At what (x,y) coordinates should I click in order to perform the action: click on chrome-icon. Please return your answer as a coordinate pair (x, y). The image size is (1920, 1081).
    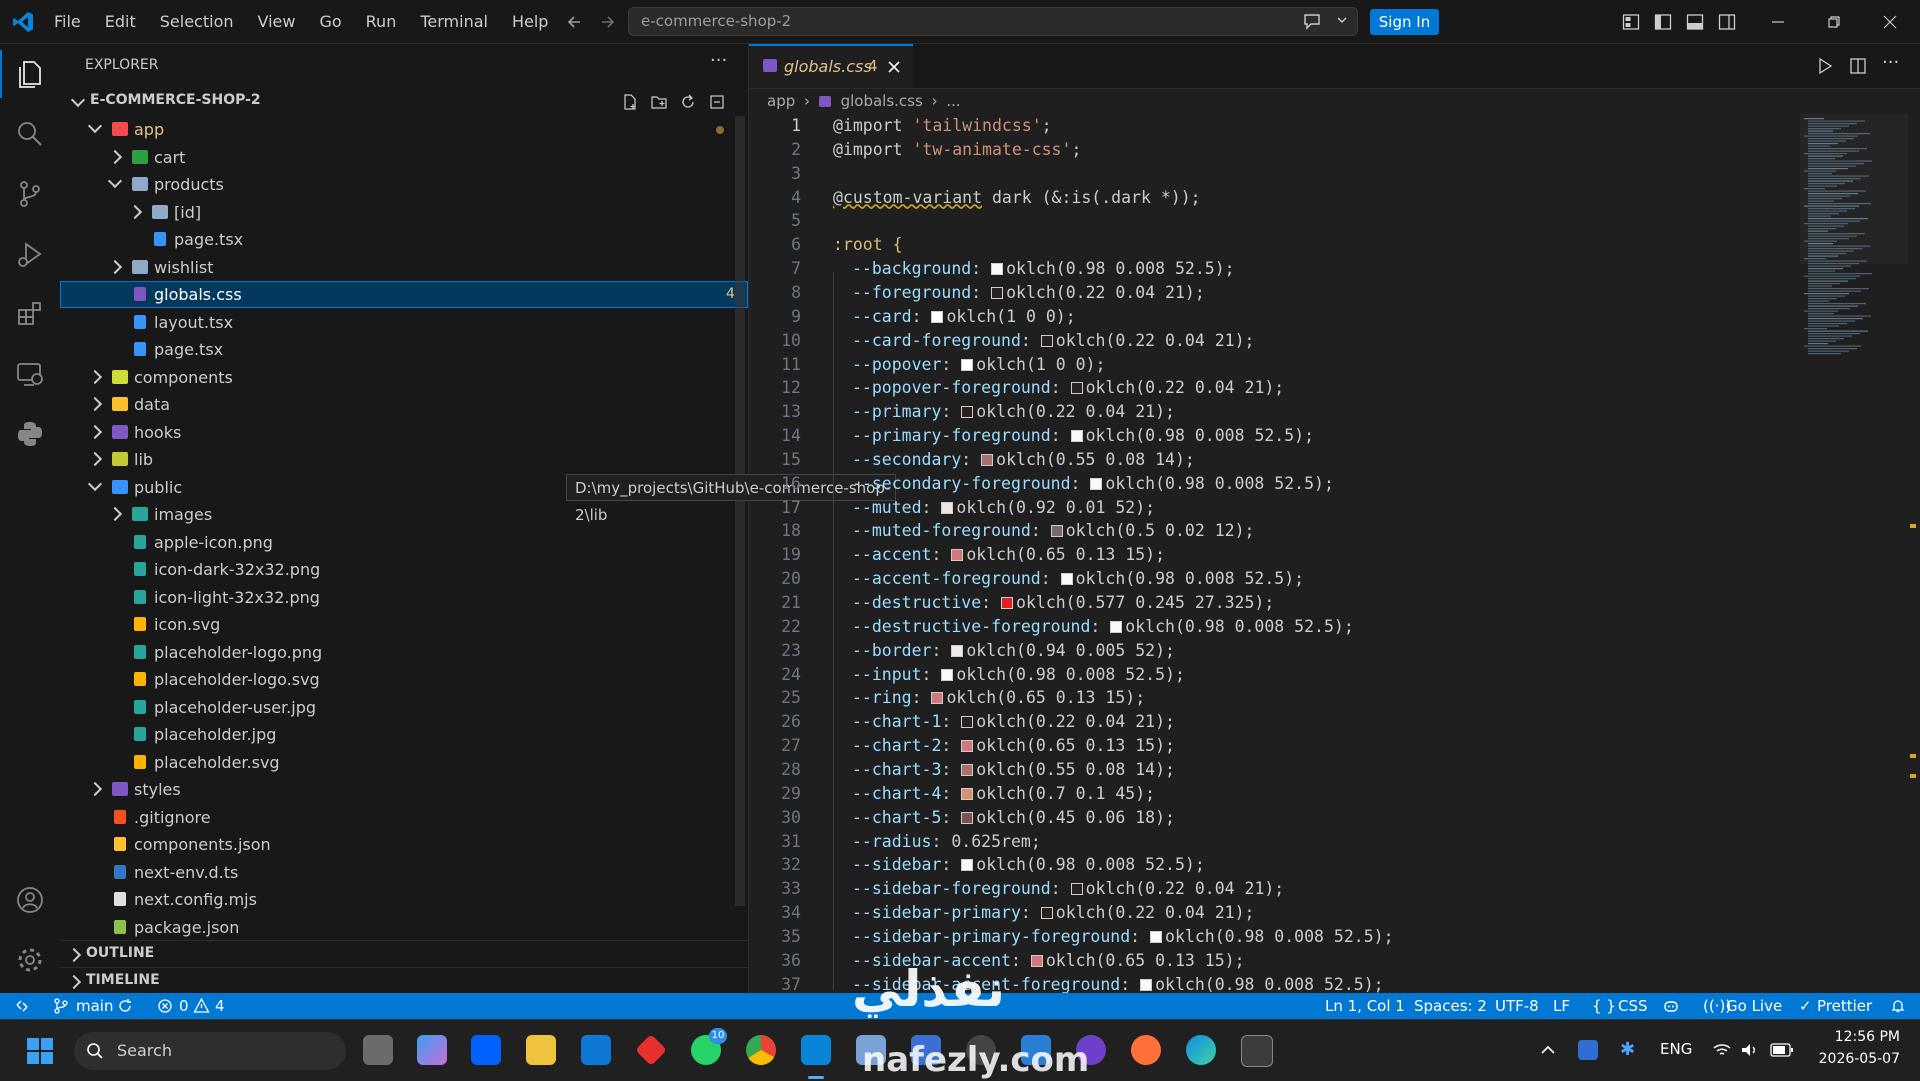
    Looking at the image, I should click on (761, 1050).